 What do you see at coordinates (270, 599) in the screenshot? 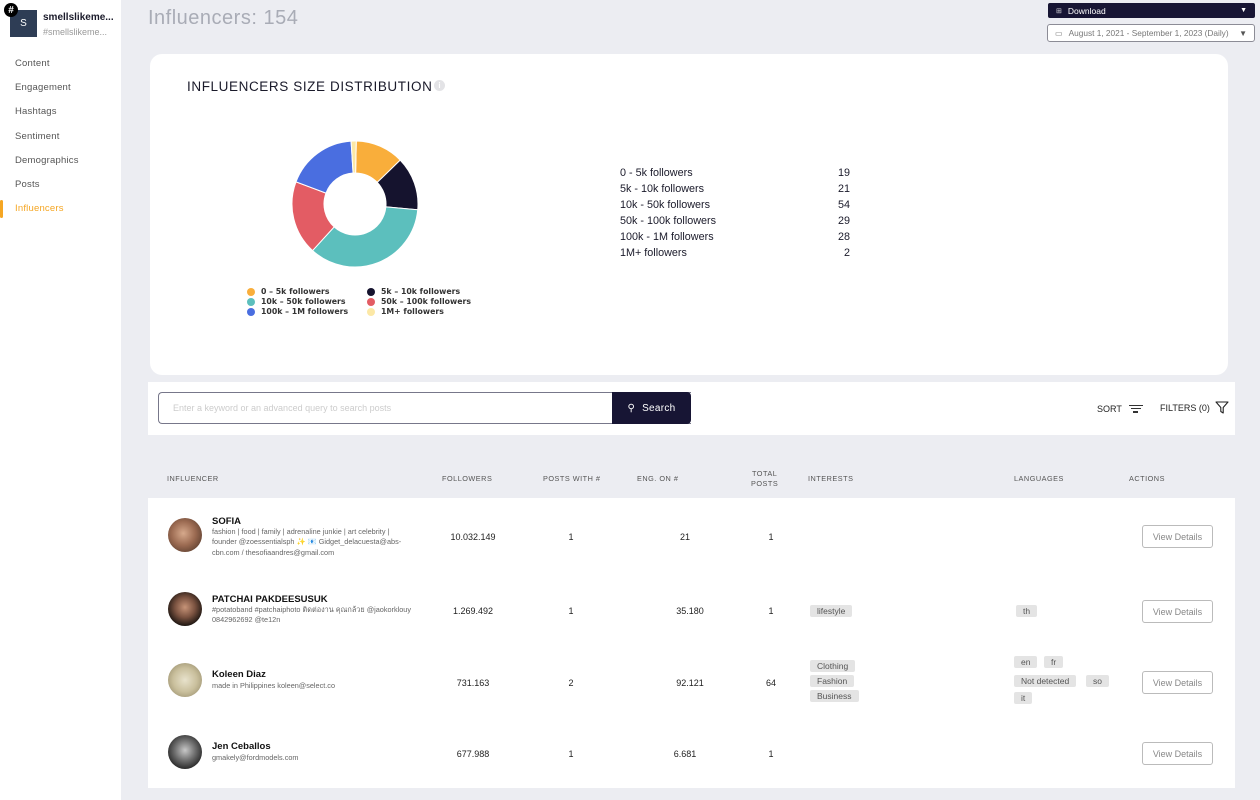
I see `influencer-name: PATCHAI PAKDEESUSUK` at bounding box center [270, 599].